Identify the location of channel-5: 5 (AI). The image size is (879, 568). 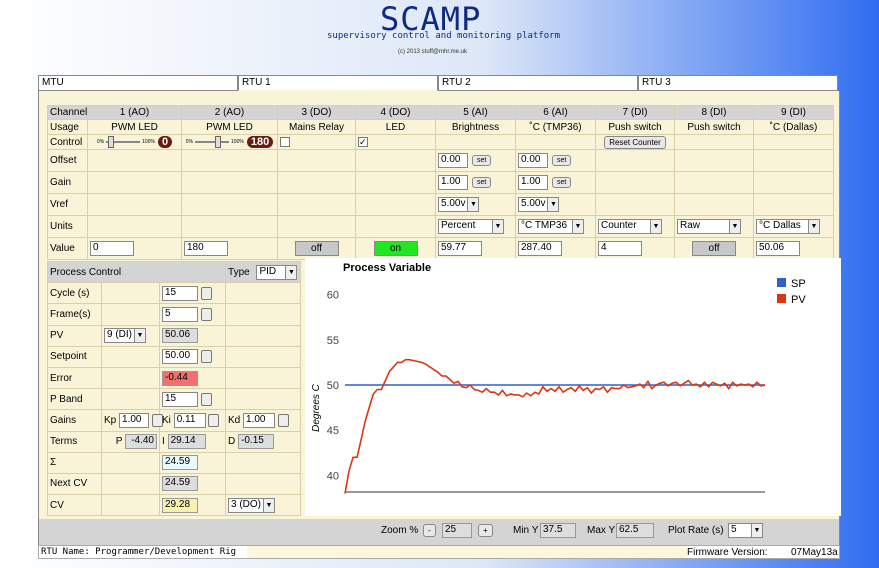
(475, 112).